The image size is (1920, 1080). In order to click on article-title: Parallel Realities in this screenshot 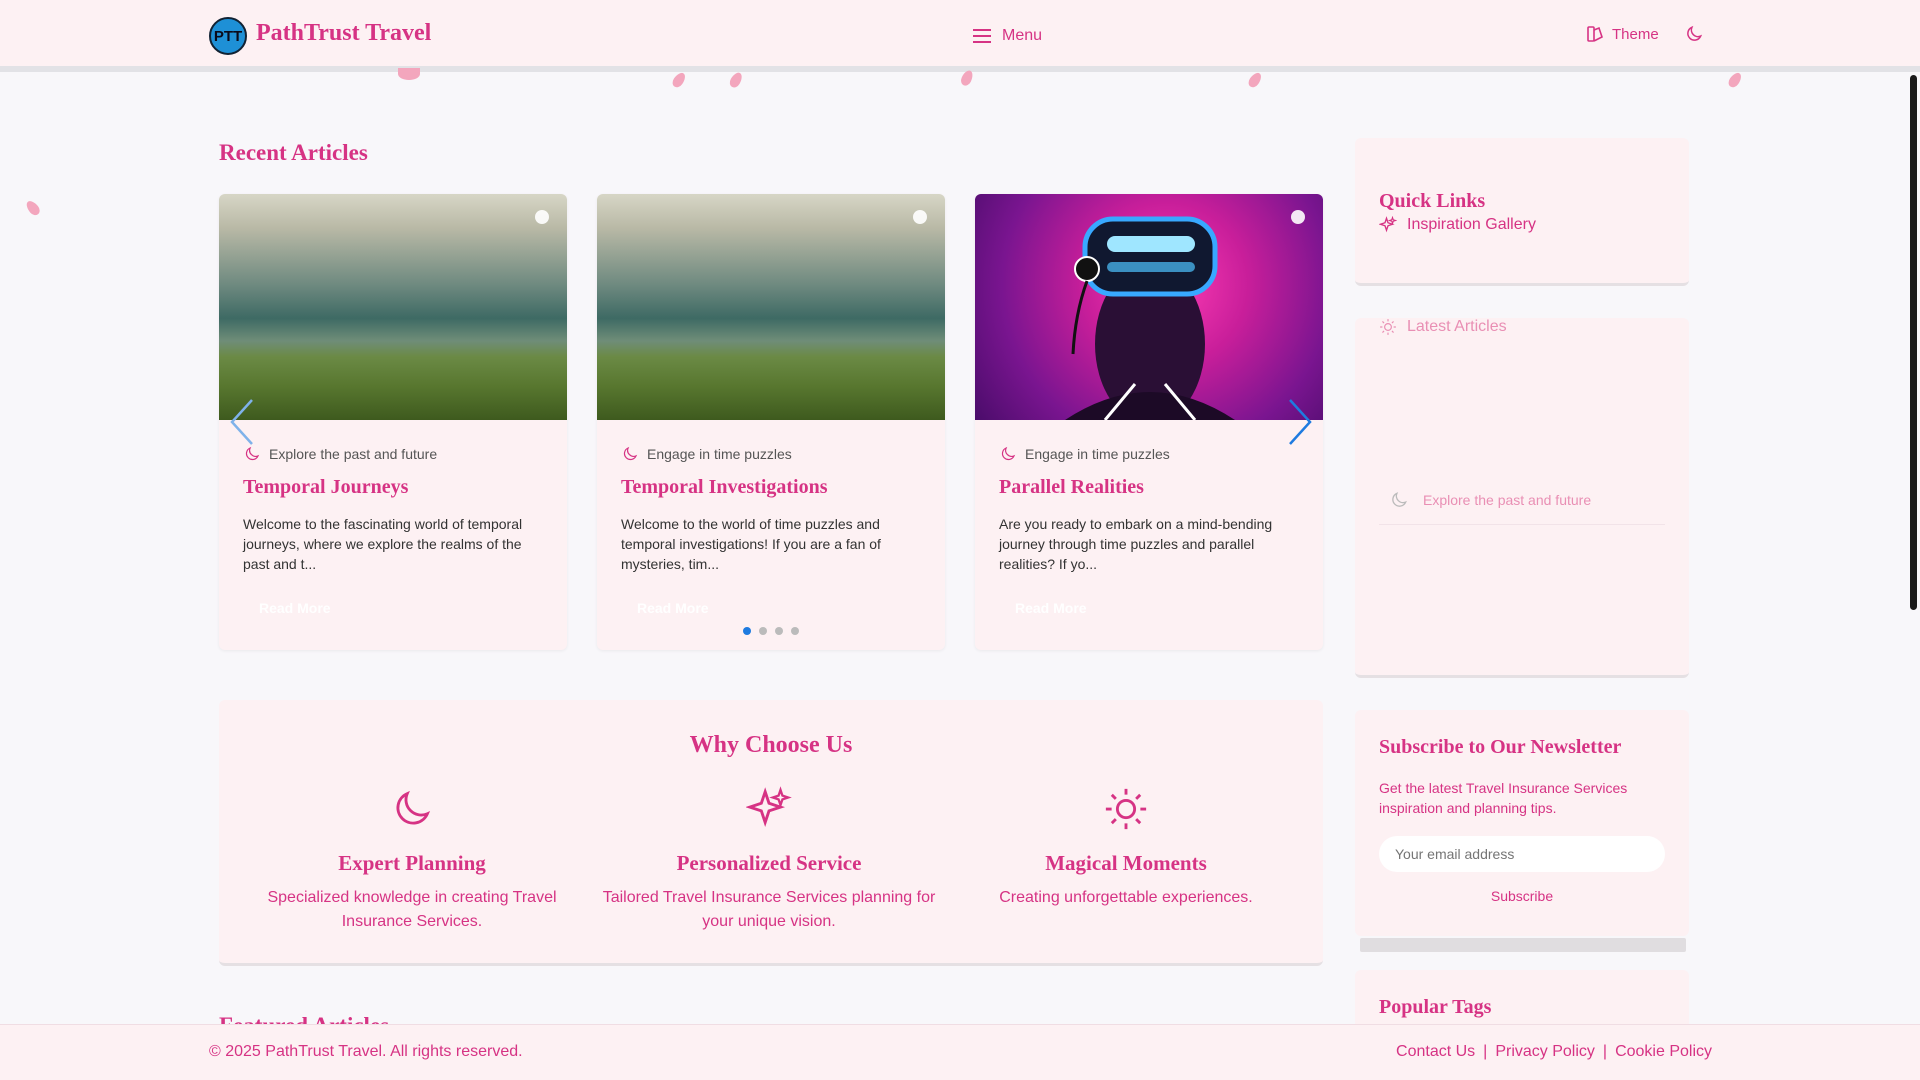, I will do `click(1071, 487)`.